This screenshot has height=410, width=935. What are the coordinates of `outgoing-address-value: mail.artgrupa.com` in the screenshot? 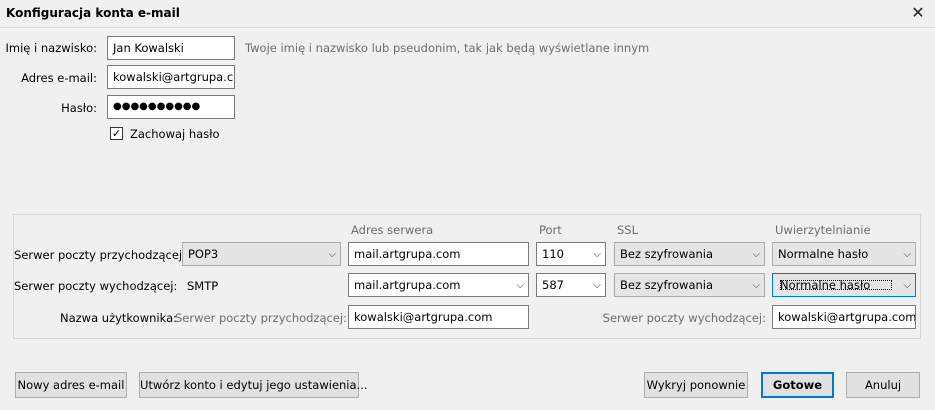 It's located at (407, 285).